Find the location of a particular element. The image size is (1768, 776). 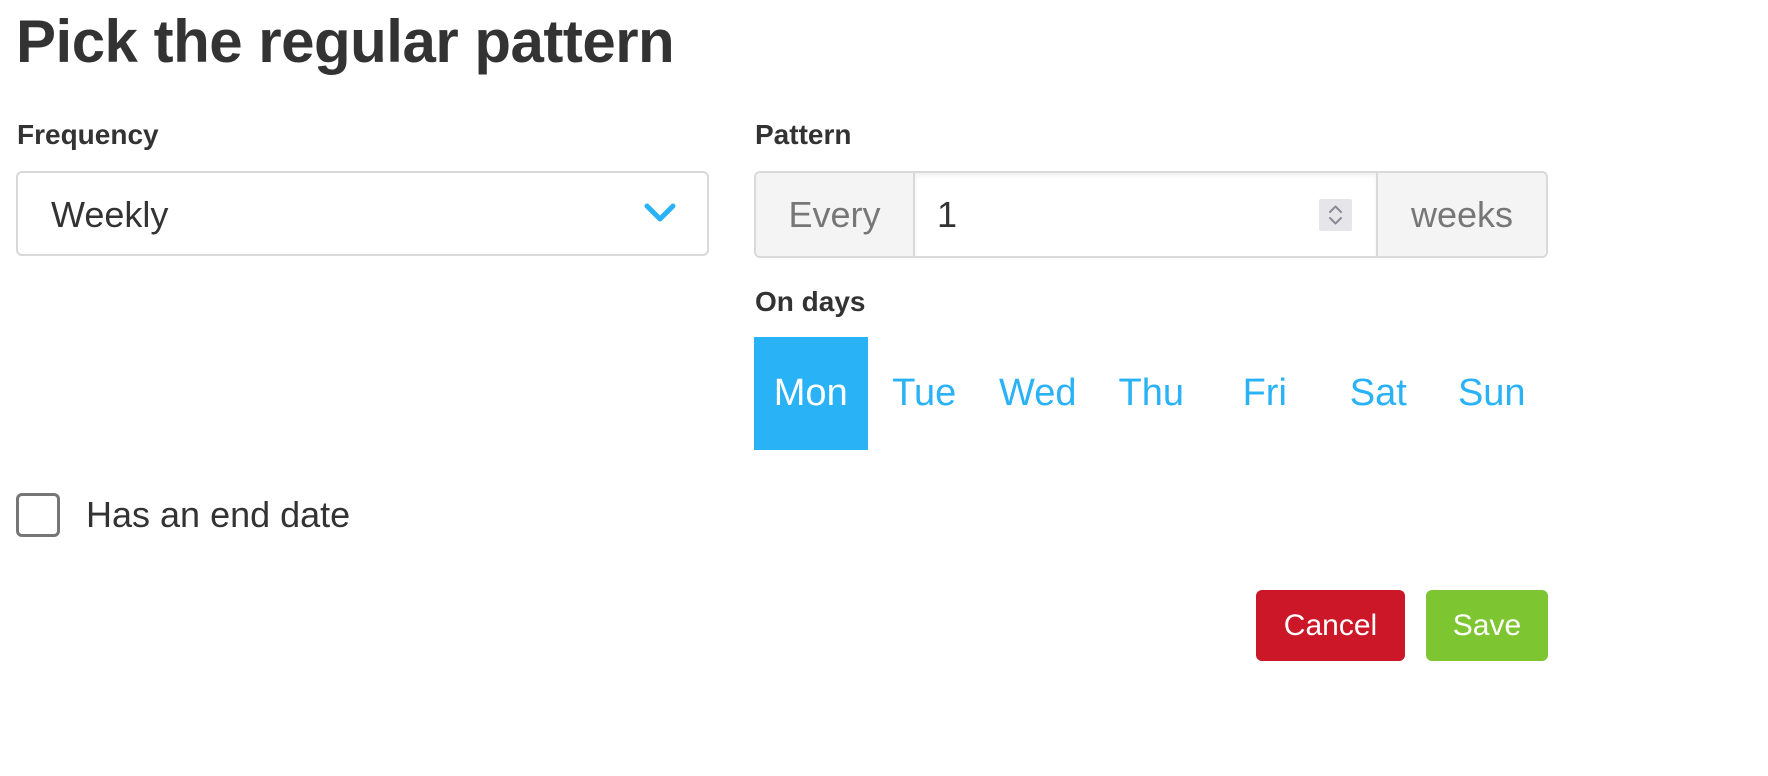

spin-up-icon is located at coordinates (1335, 209).